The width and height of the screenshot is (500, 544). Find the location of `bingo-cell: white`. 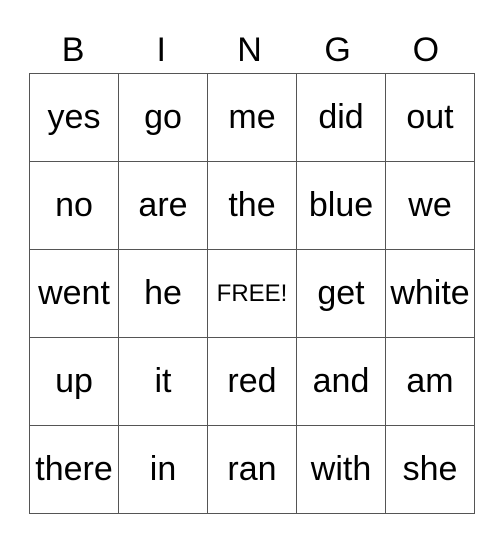

bingo-cell: white is located at coordinates (430, 293).